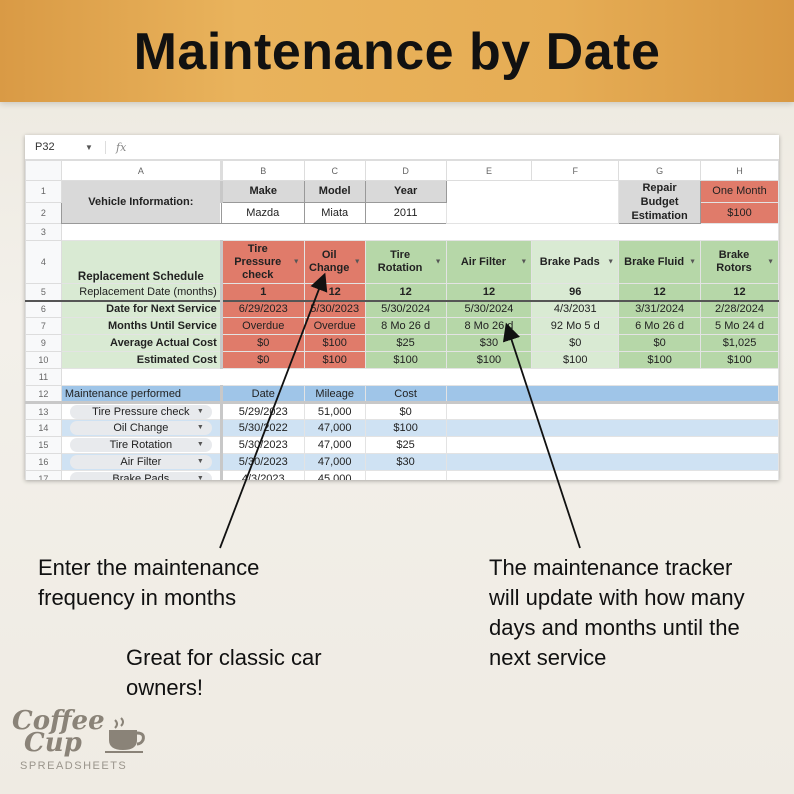  Describe the element at coordinates (224, 672) in the screenshot. I see `note-classic-car: Great for classic car owners!` at that location.